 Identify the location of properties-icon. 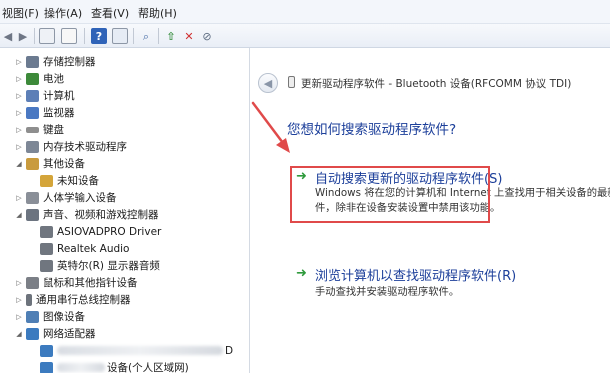
(47, 36).